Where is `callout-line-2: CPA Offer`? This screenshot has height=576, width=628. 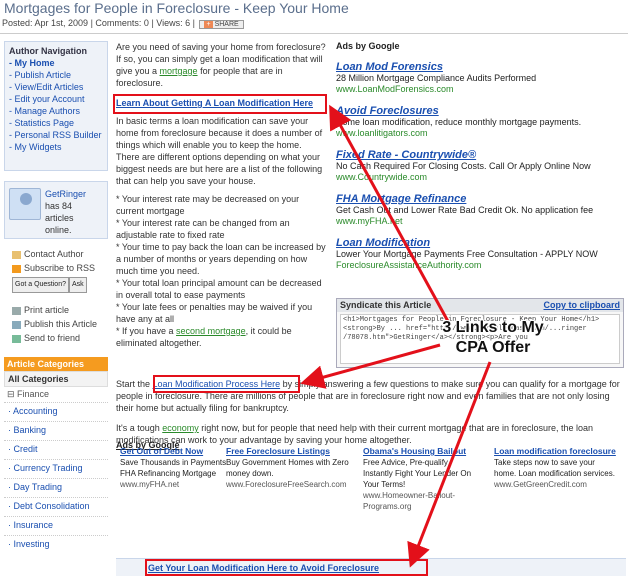
callout-line-2: CPA Offer is located at coordinates (493, 347).